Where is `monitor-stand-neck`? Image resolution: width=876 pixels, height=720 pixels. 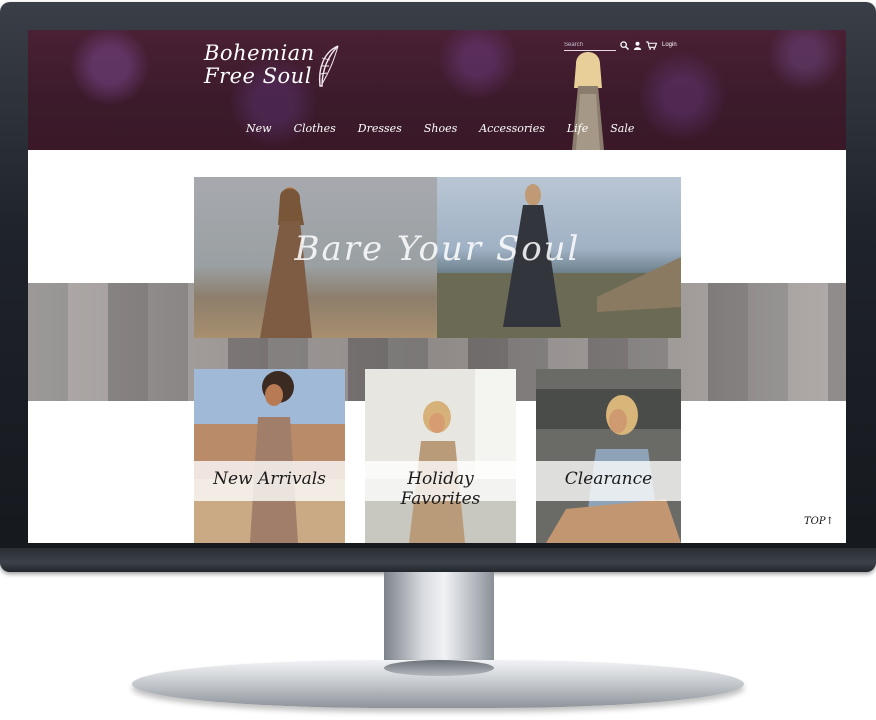 monitor-stand-neck is located at coordinates (439, 622).